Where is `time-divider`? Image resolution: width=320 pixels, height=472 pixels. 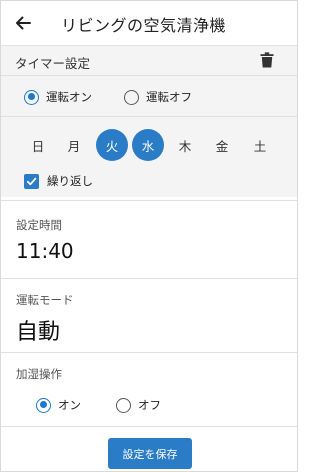
time-divider is located at coordinates (149, 278).